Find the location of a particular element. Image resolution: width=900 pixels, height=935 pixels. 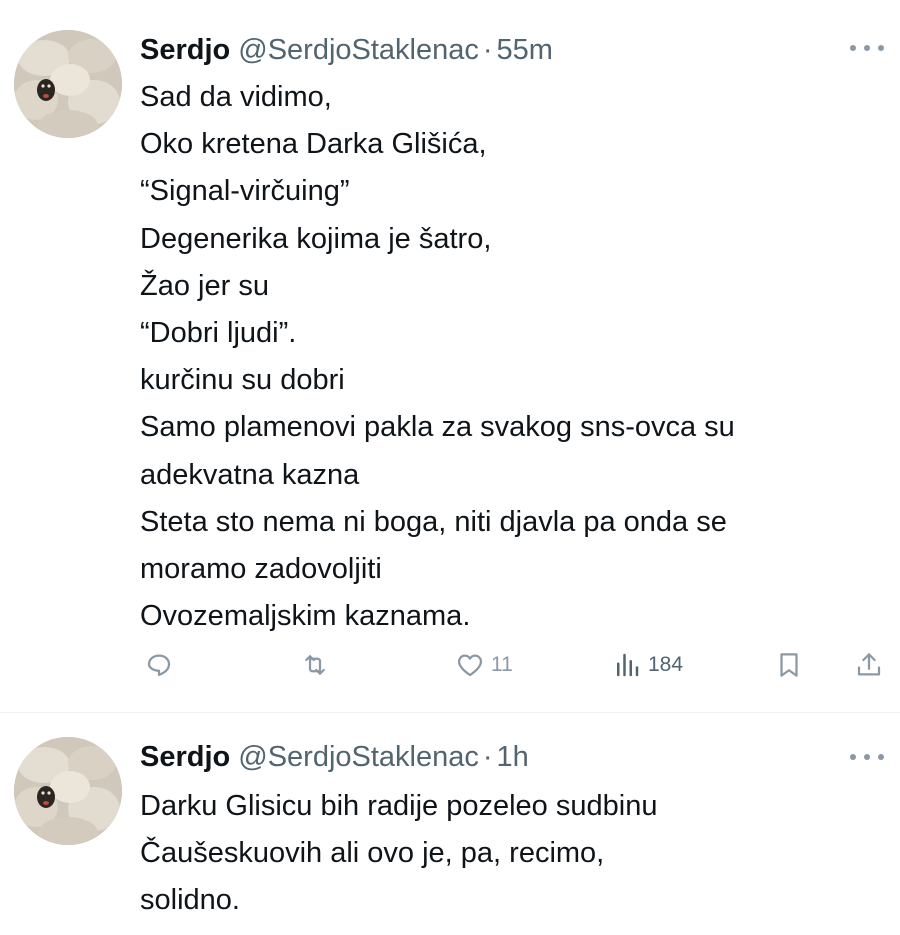

bookmark-button is located at coordinates (789, 665).